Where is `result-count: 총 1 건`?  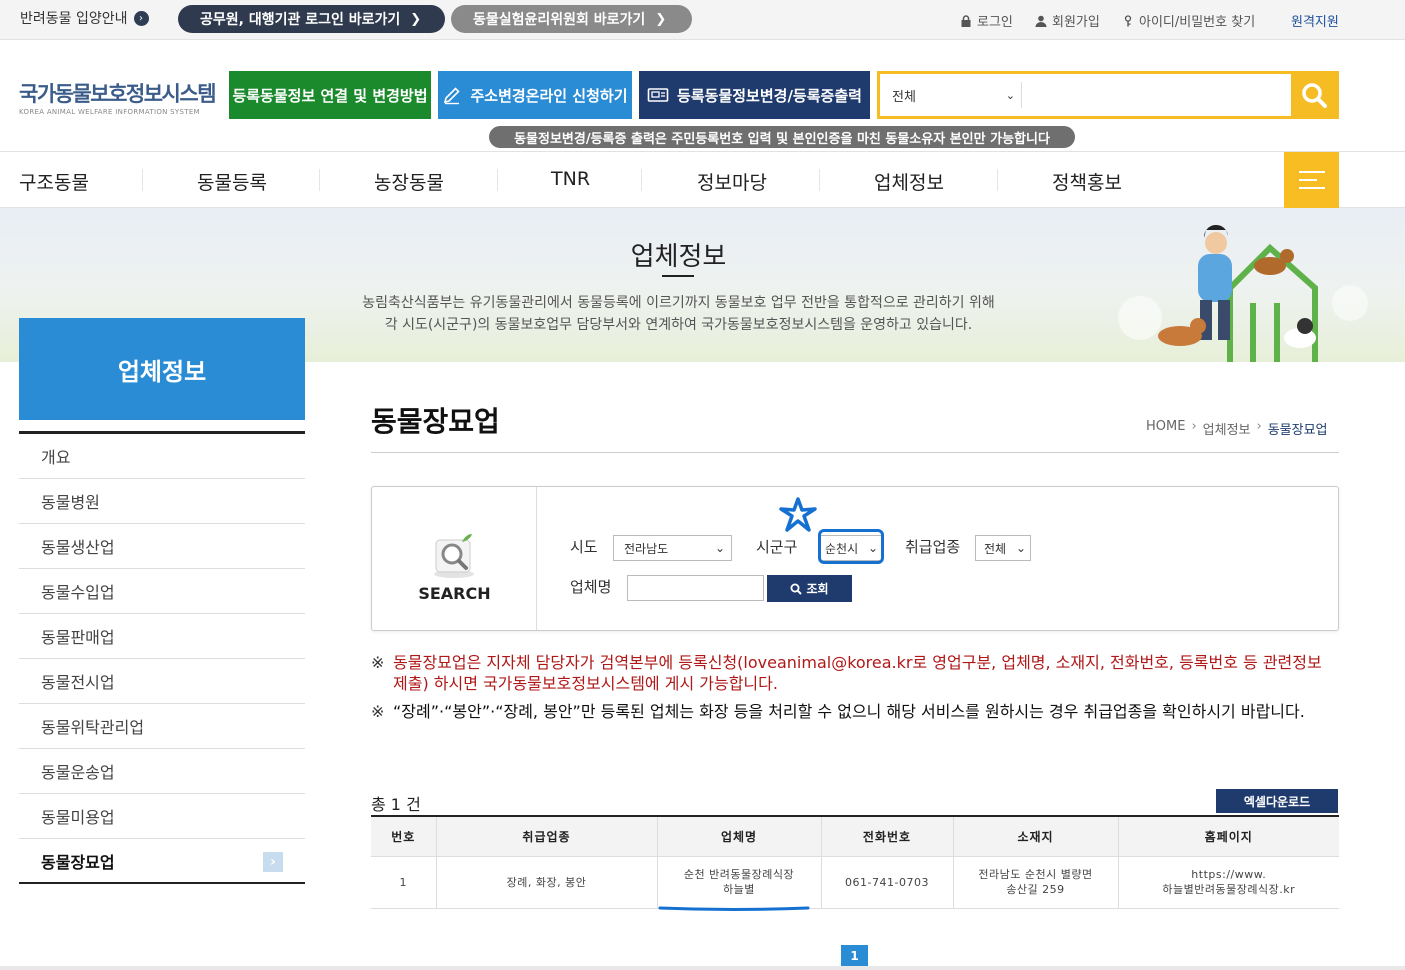
result-count: 총 1 건 is located at coordinates (396, 804).